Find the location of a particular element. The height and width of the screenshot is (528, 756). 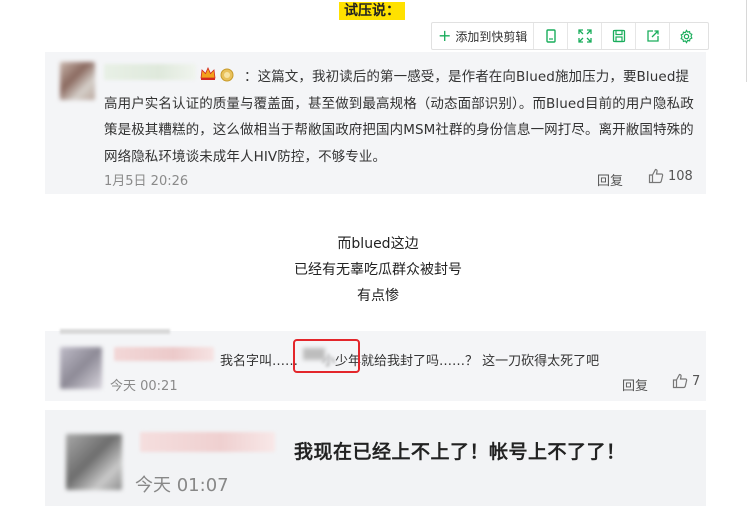

add-to-quick-clip-button: + 添加到快剪辑 is located at coordinates (483, 36).